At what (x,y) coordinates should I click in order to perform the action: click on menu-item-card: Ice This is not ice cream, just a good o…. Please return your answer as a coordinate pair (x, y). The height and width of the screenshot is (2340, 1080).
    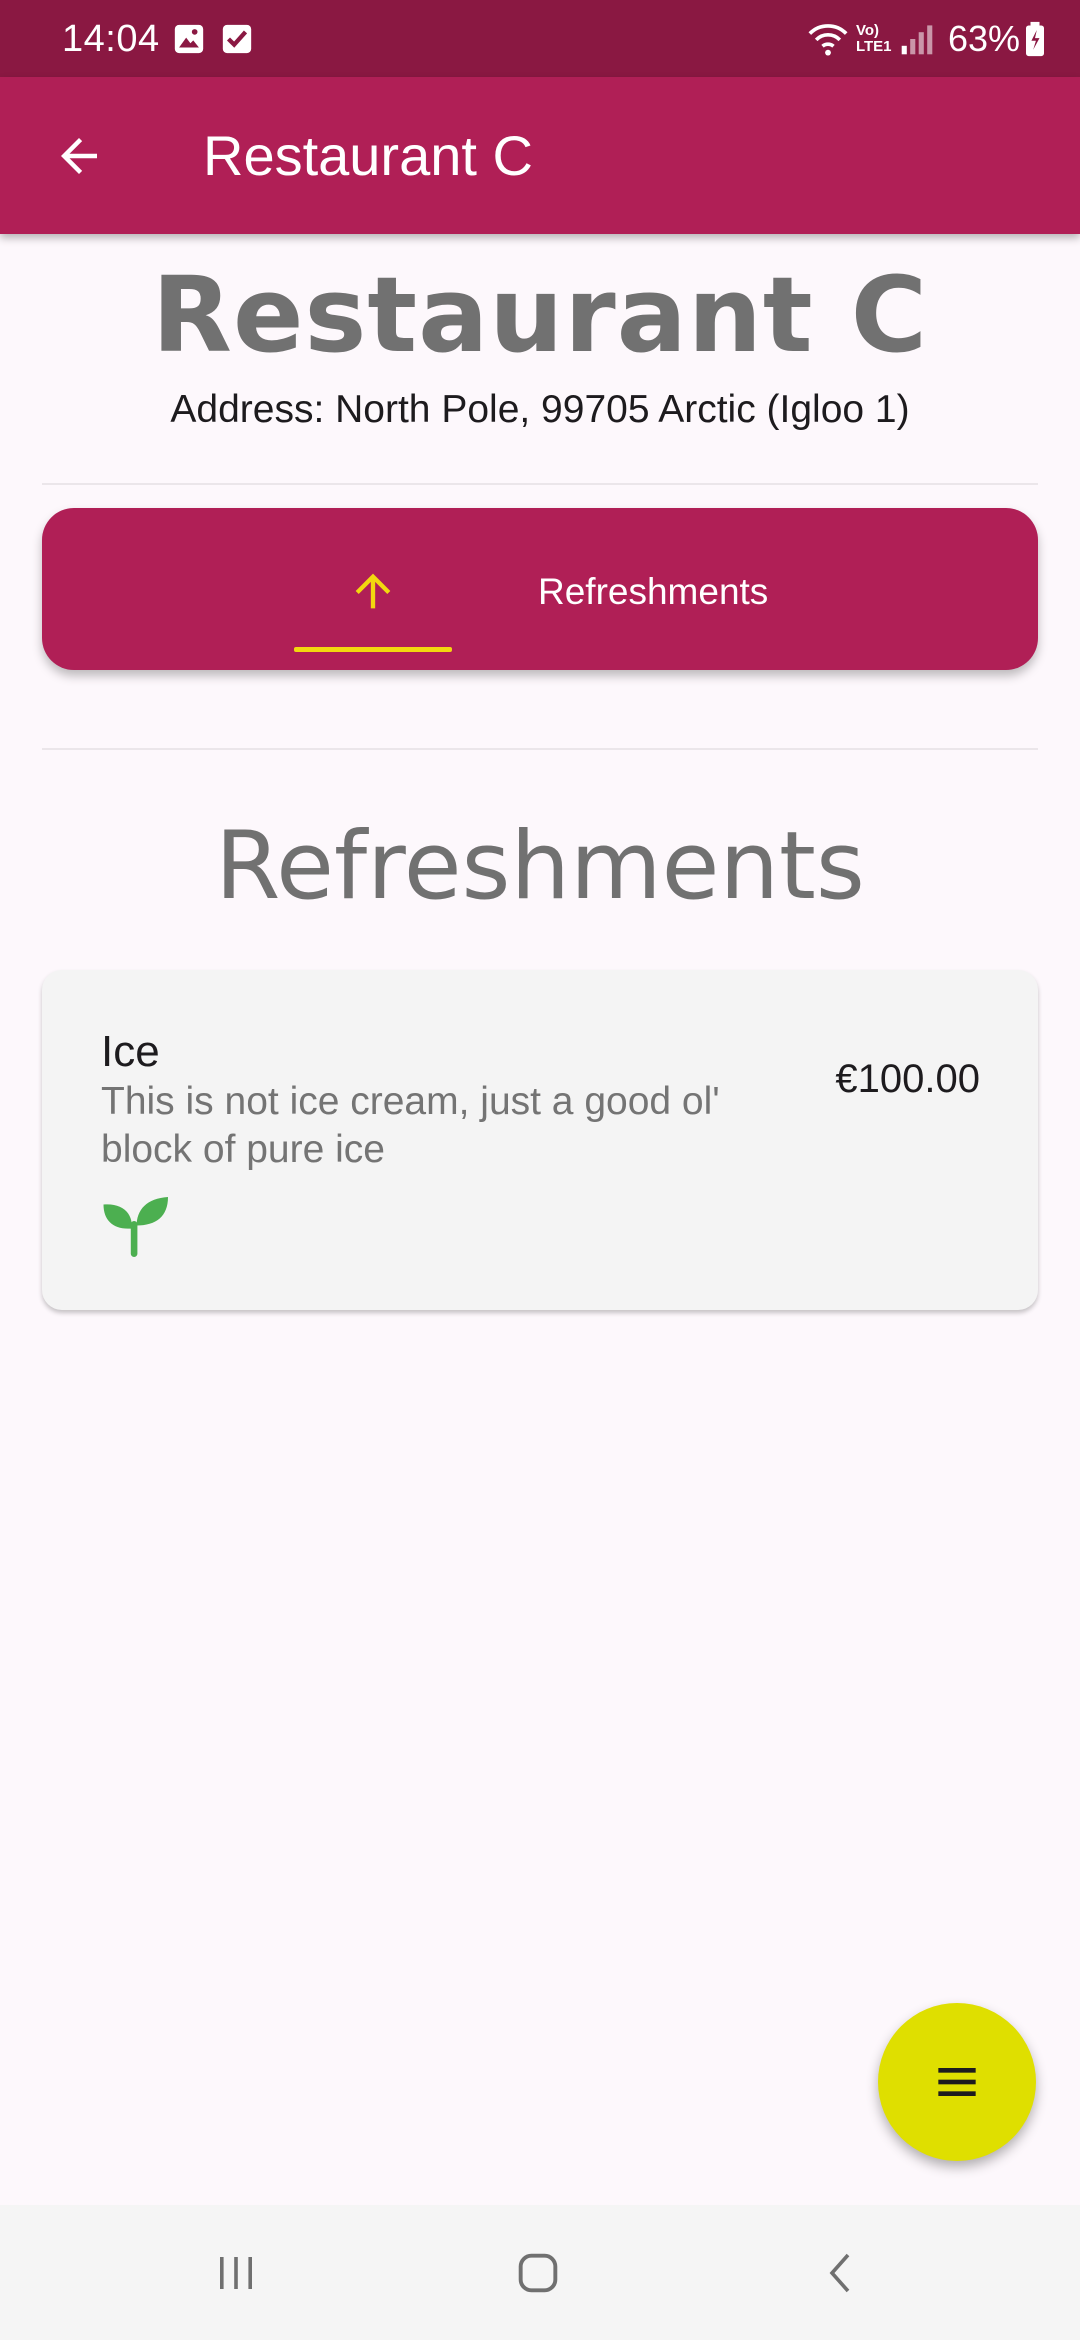
    Looking at the image, I should click on (540, 1140).